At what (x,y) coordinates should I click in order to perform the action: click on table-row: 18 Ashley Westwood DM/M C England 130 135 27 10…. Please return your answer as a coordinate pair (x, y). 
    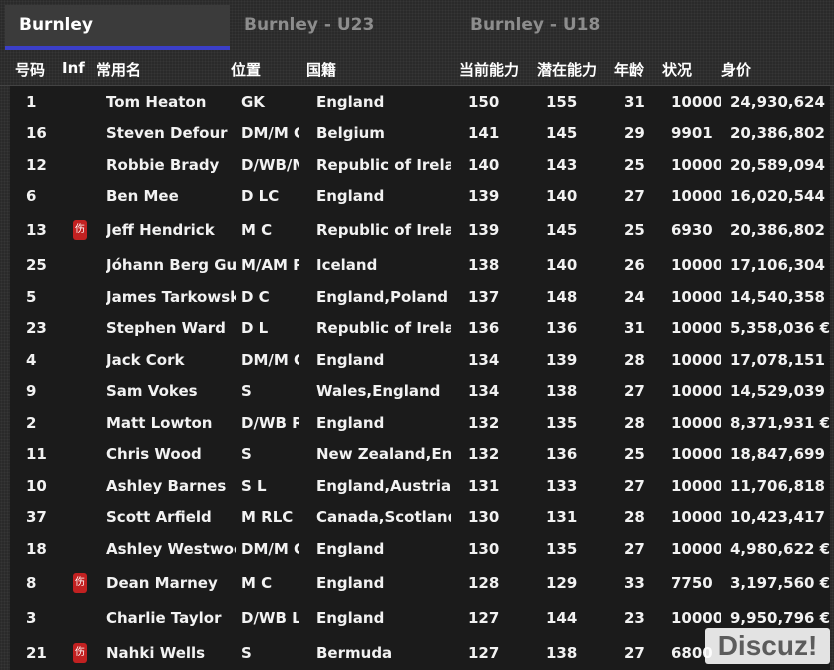
    Looking at the image, I should click on (420, 549).